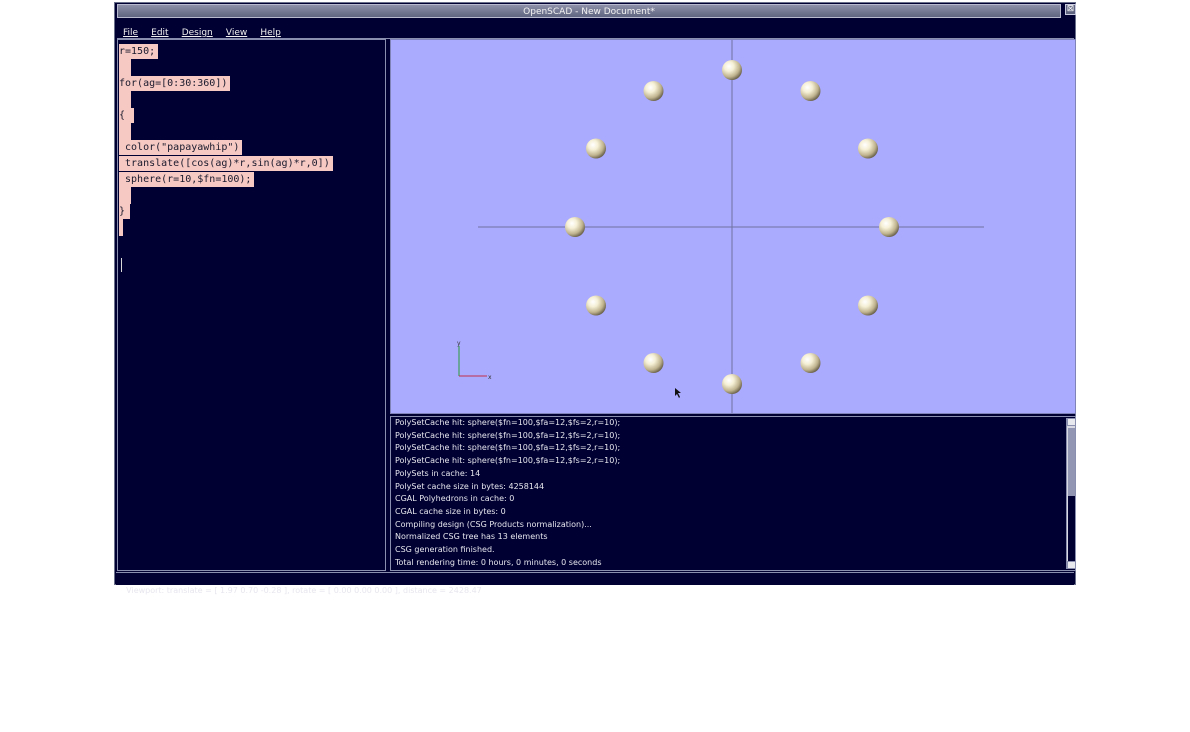  What do you see at coordinates (121, 265) in the screenshot?
I see `text-caret` at bounding box center [121, 265].